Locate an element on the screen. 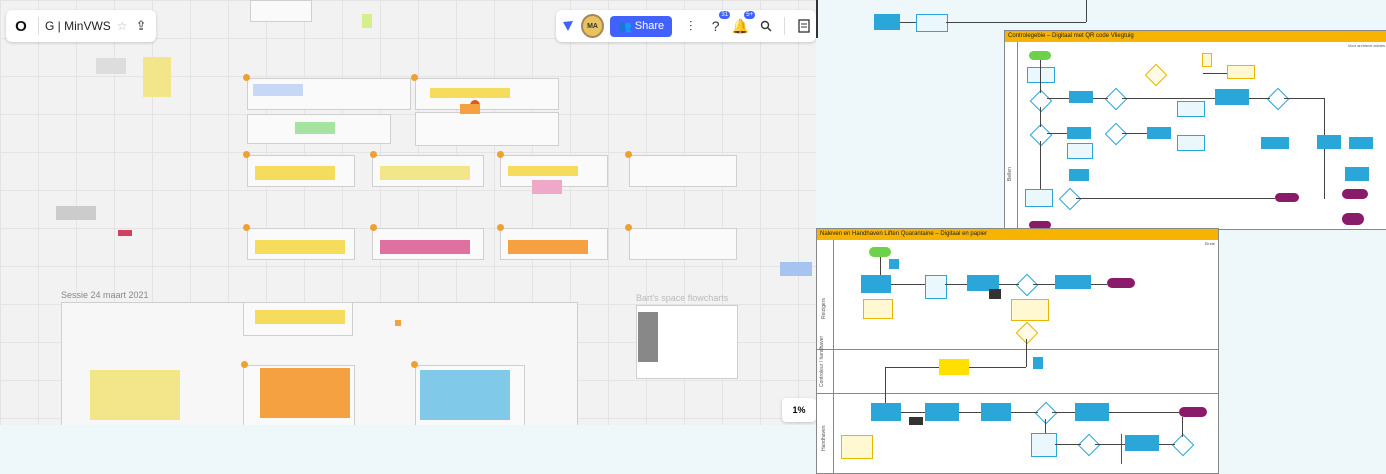 The image size is (1386, 474). share-button: 👥 Share is located at coordinates (641, 26).